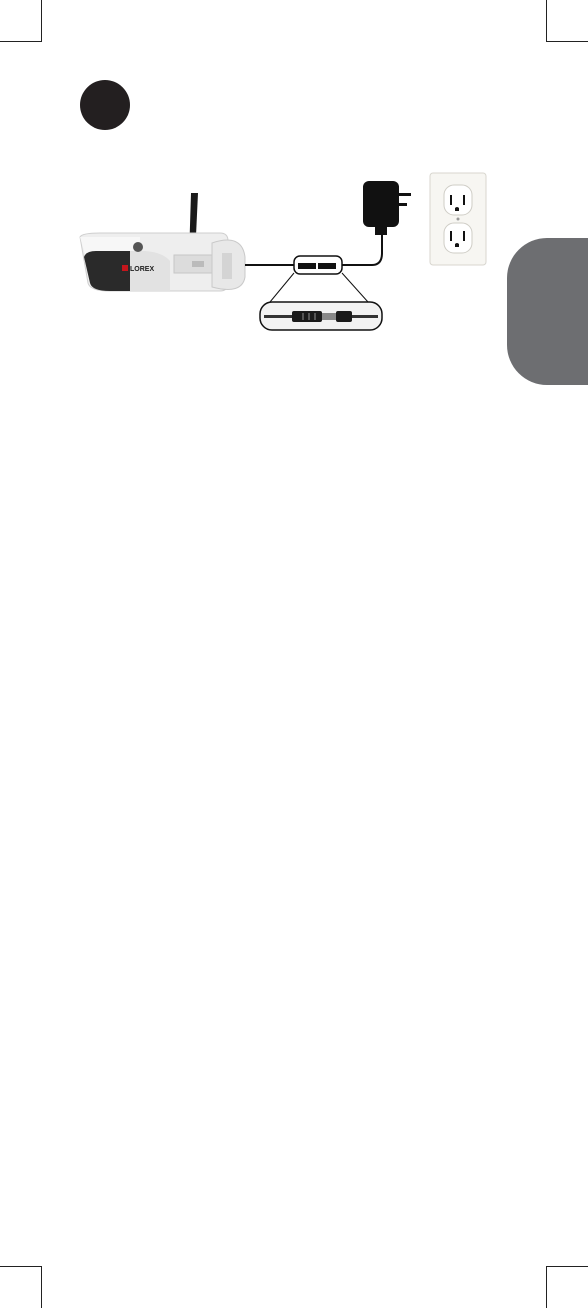  I want to click on connector-zoom-inset, so click(321, 316).